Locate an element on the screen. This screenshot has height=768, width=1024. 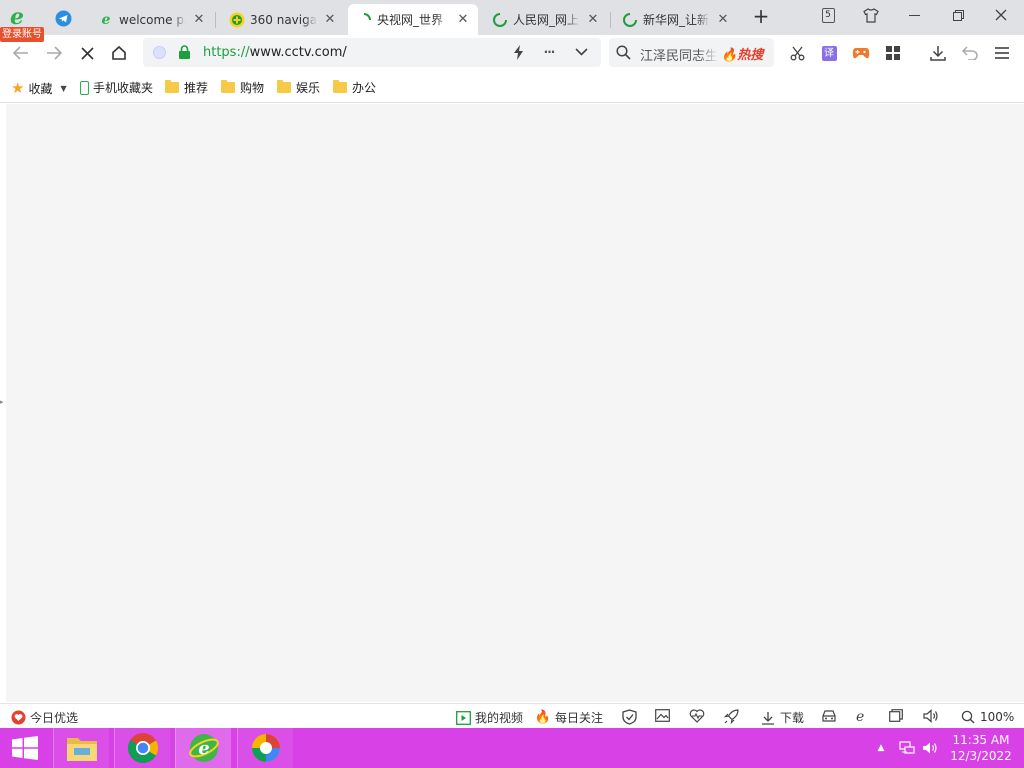
login-account-button: 登录账号 is located at coordinates (22, 34).